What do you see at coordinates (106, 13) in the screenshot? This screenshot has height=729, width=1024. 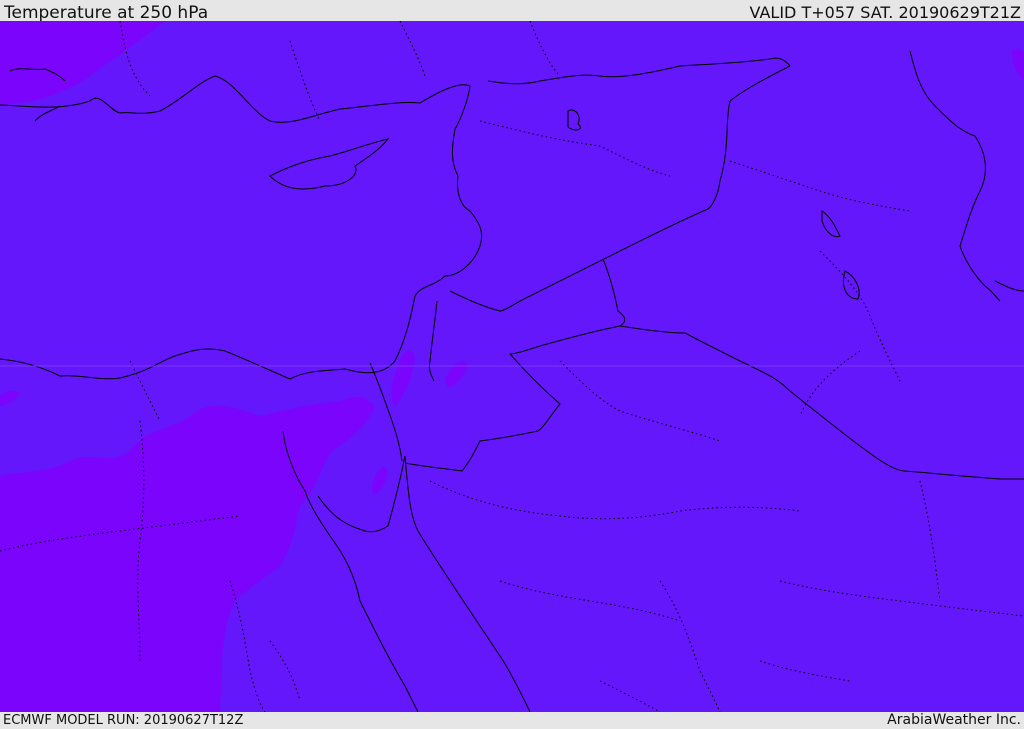 I see `map-title: Temperature at 250 hPa` at bounding box center [106, 13].